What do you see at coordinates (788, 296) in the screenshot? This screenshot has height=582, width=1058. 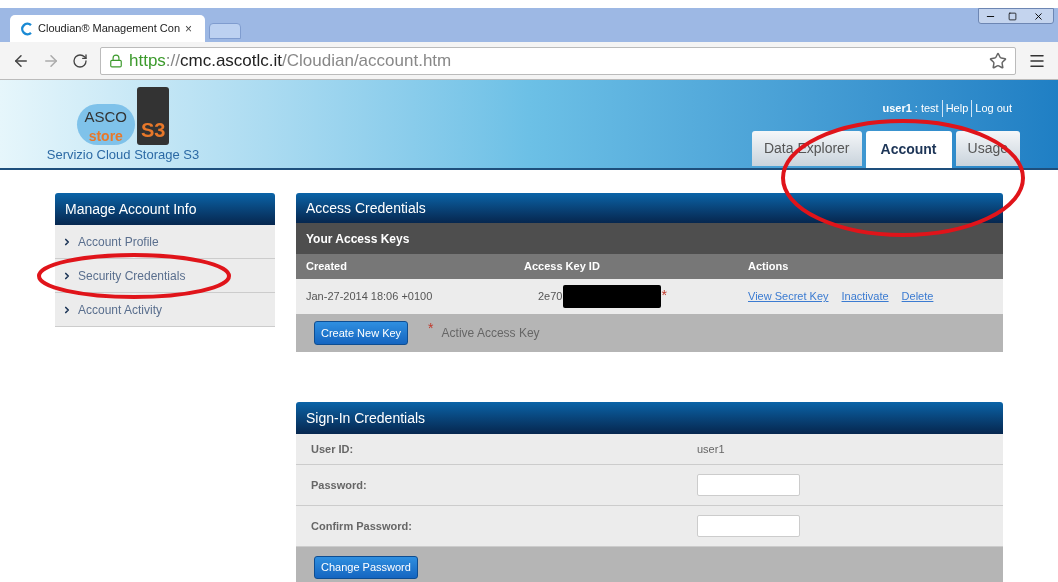 I see `action-link: View Secret Key` at bounding box center [788, 296].